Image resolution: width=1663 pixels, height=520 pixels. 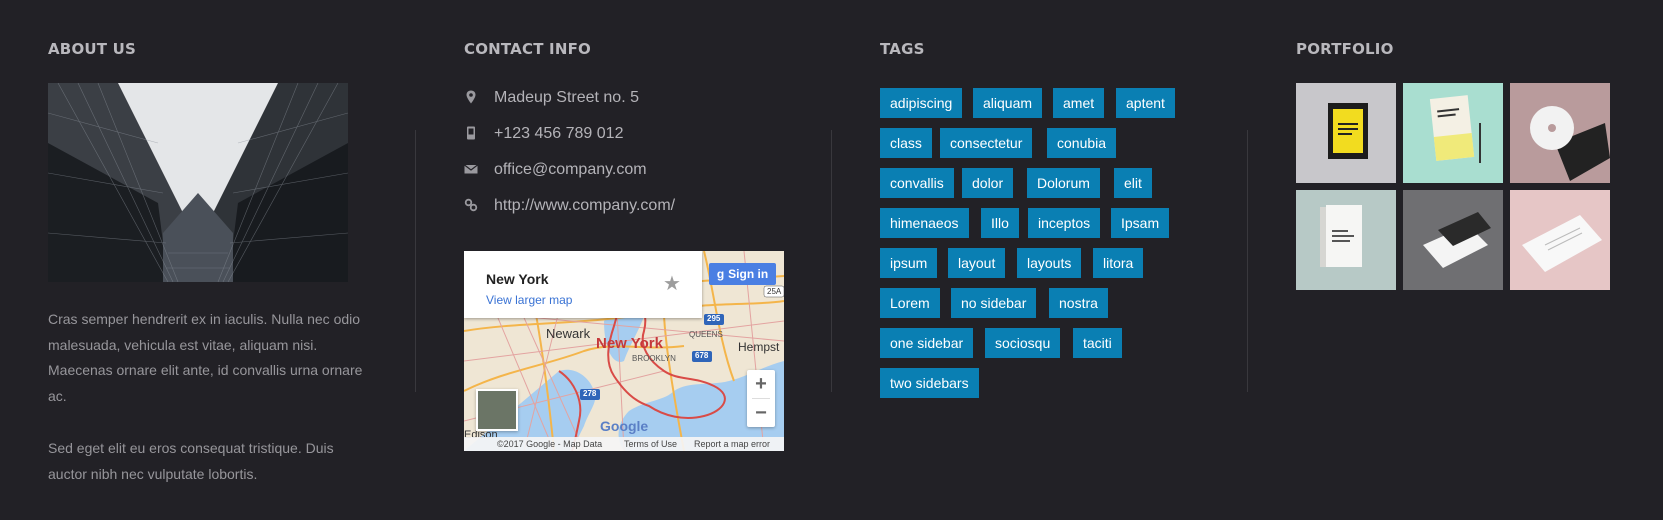 I want to click on route-295-label: 295, so click(x=714, y=318).